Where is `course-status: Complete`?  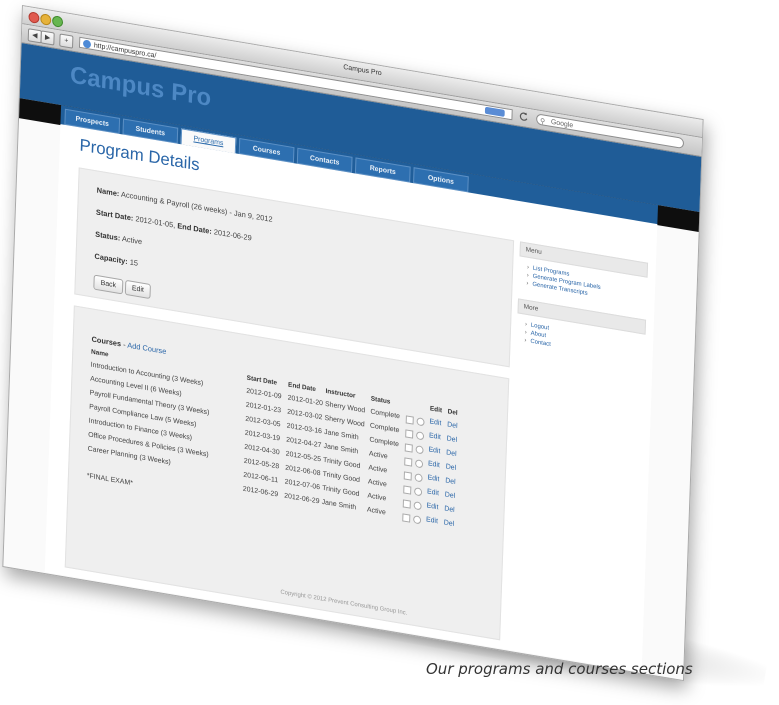 course-status: Complete is located at coordinates (385, 414).